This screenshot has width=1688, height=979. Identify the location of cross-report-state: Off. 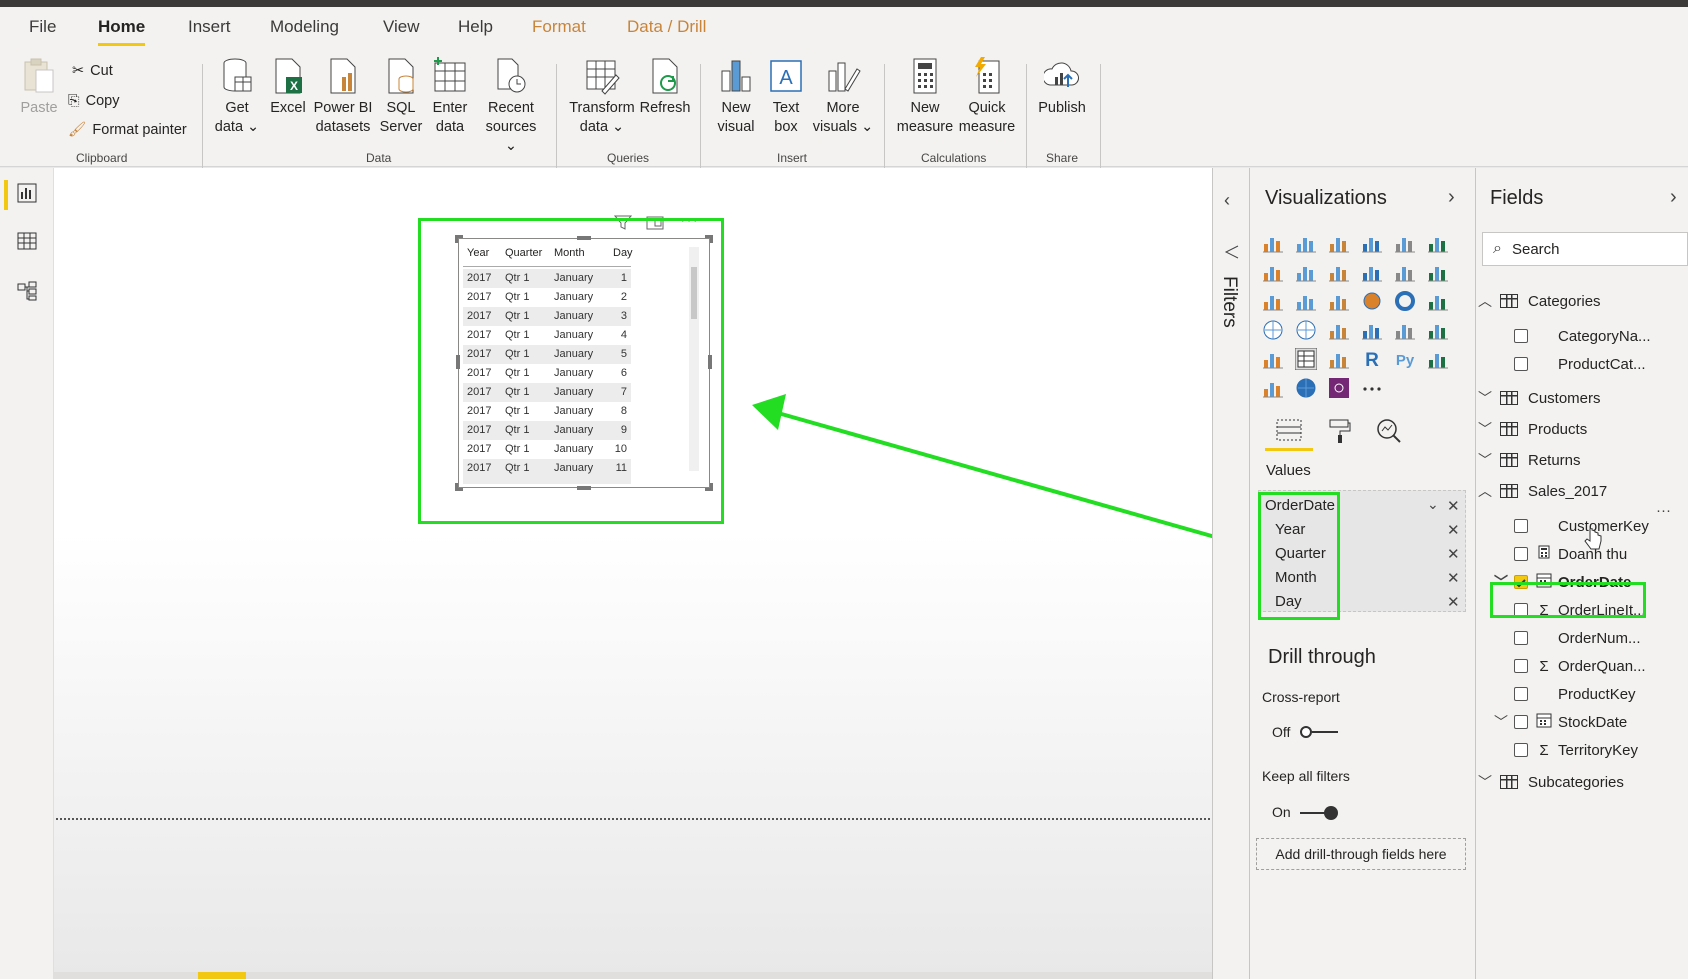
(1281, 732).